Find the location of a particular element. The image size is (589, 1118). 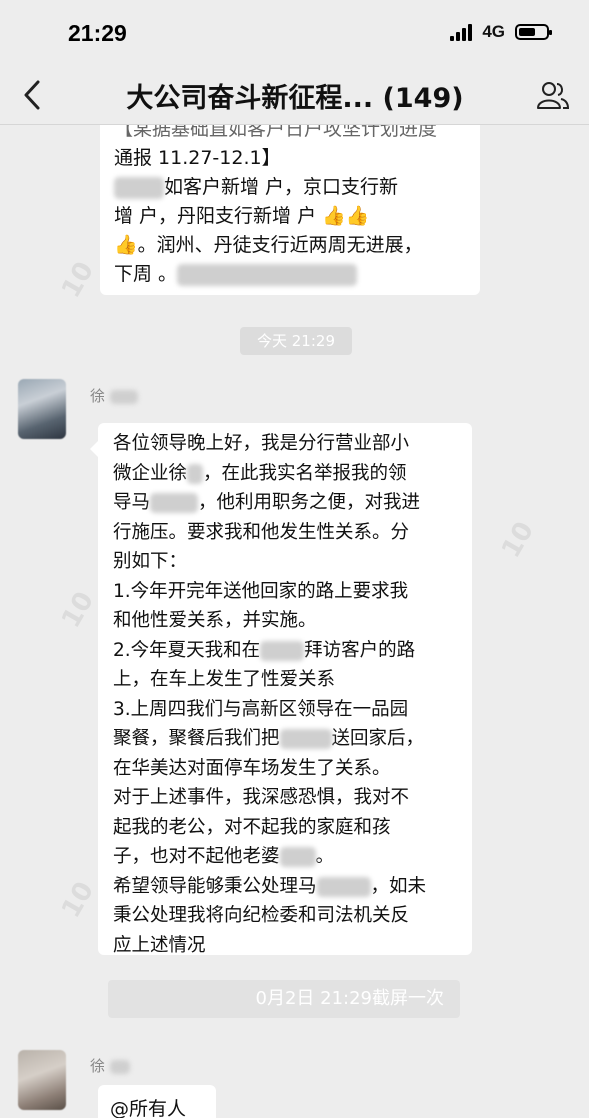

message-line: 应上述情况 is located at coordinates (159, 945).